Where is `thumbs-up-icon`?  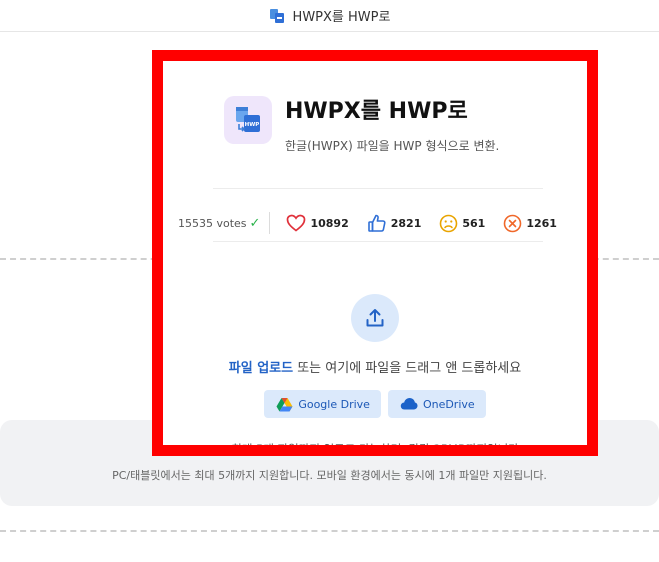 thumbs-up-icon is located at coordinates (376, 223).